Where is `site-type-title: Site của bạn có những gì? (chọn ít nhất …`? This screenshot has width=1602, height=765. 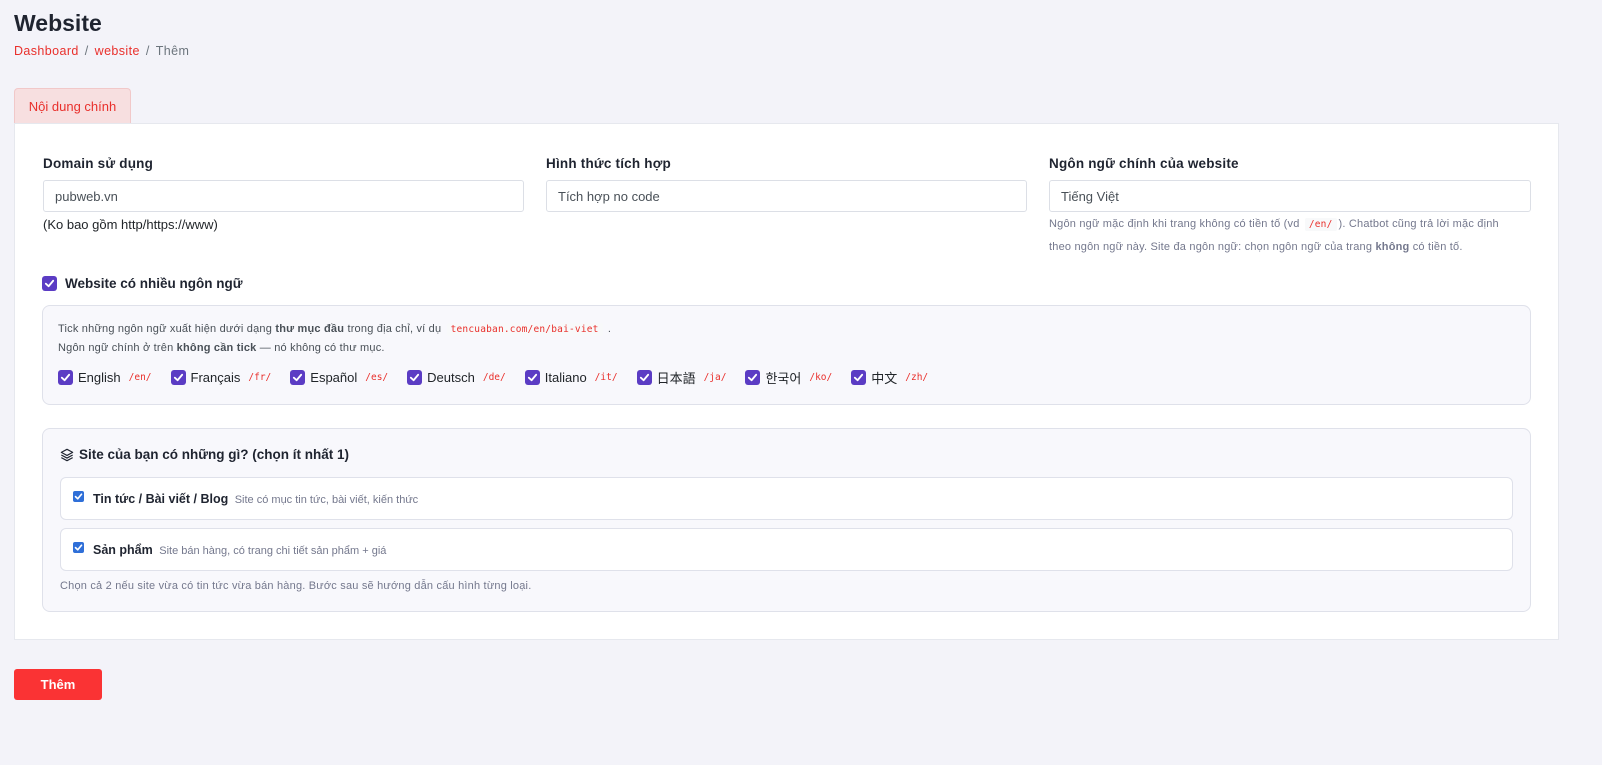 site-type-title: Site của bạn có những gì? (chọn ít nhất … is located at coordinates (204, 454).